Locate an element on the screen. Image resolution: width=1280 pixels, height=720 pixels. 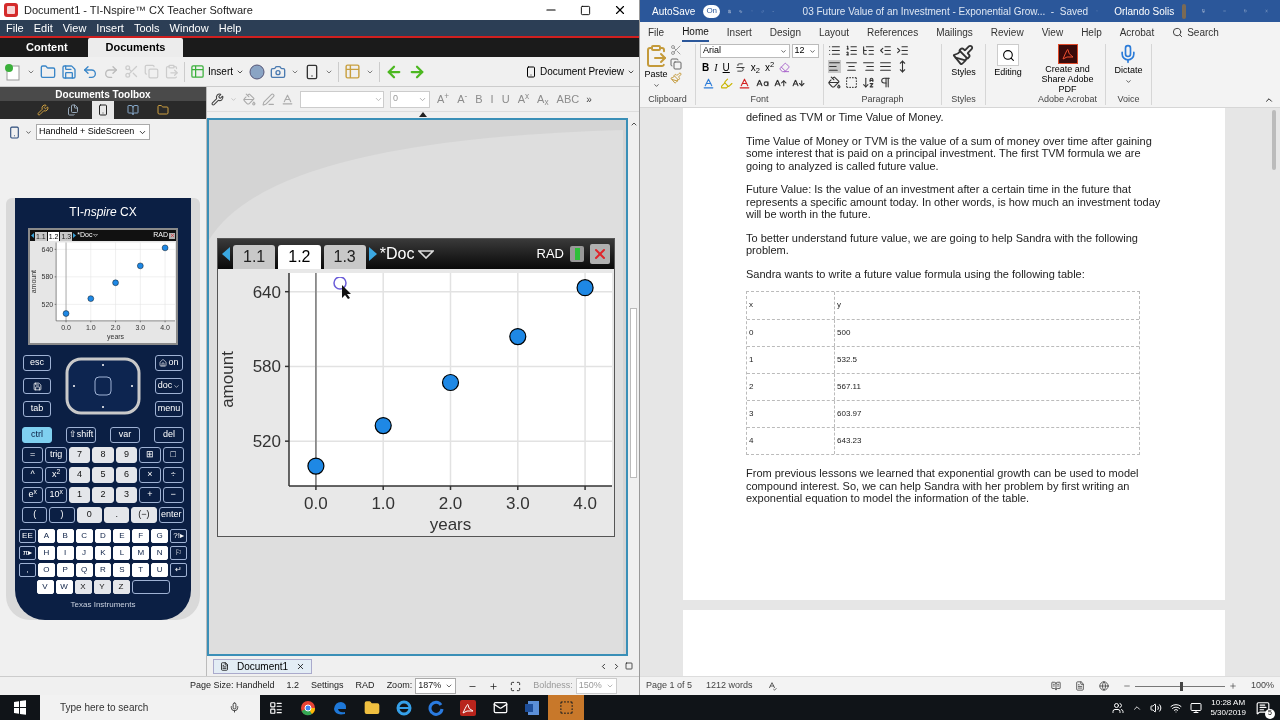
calculator-key: ⇧shift is located at coordinates (81, 435).